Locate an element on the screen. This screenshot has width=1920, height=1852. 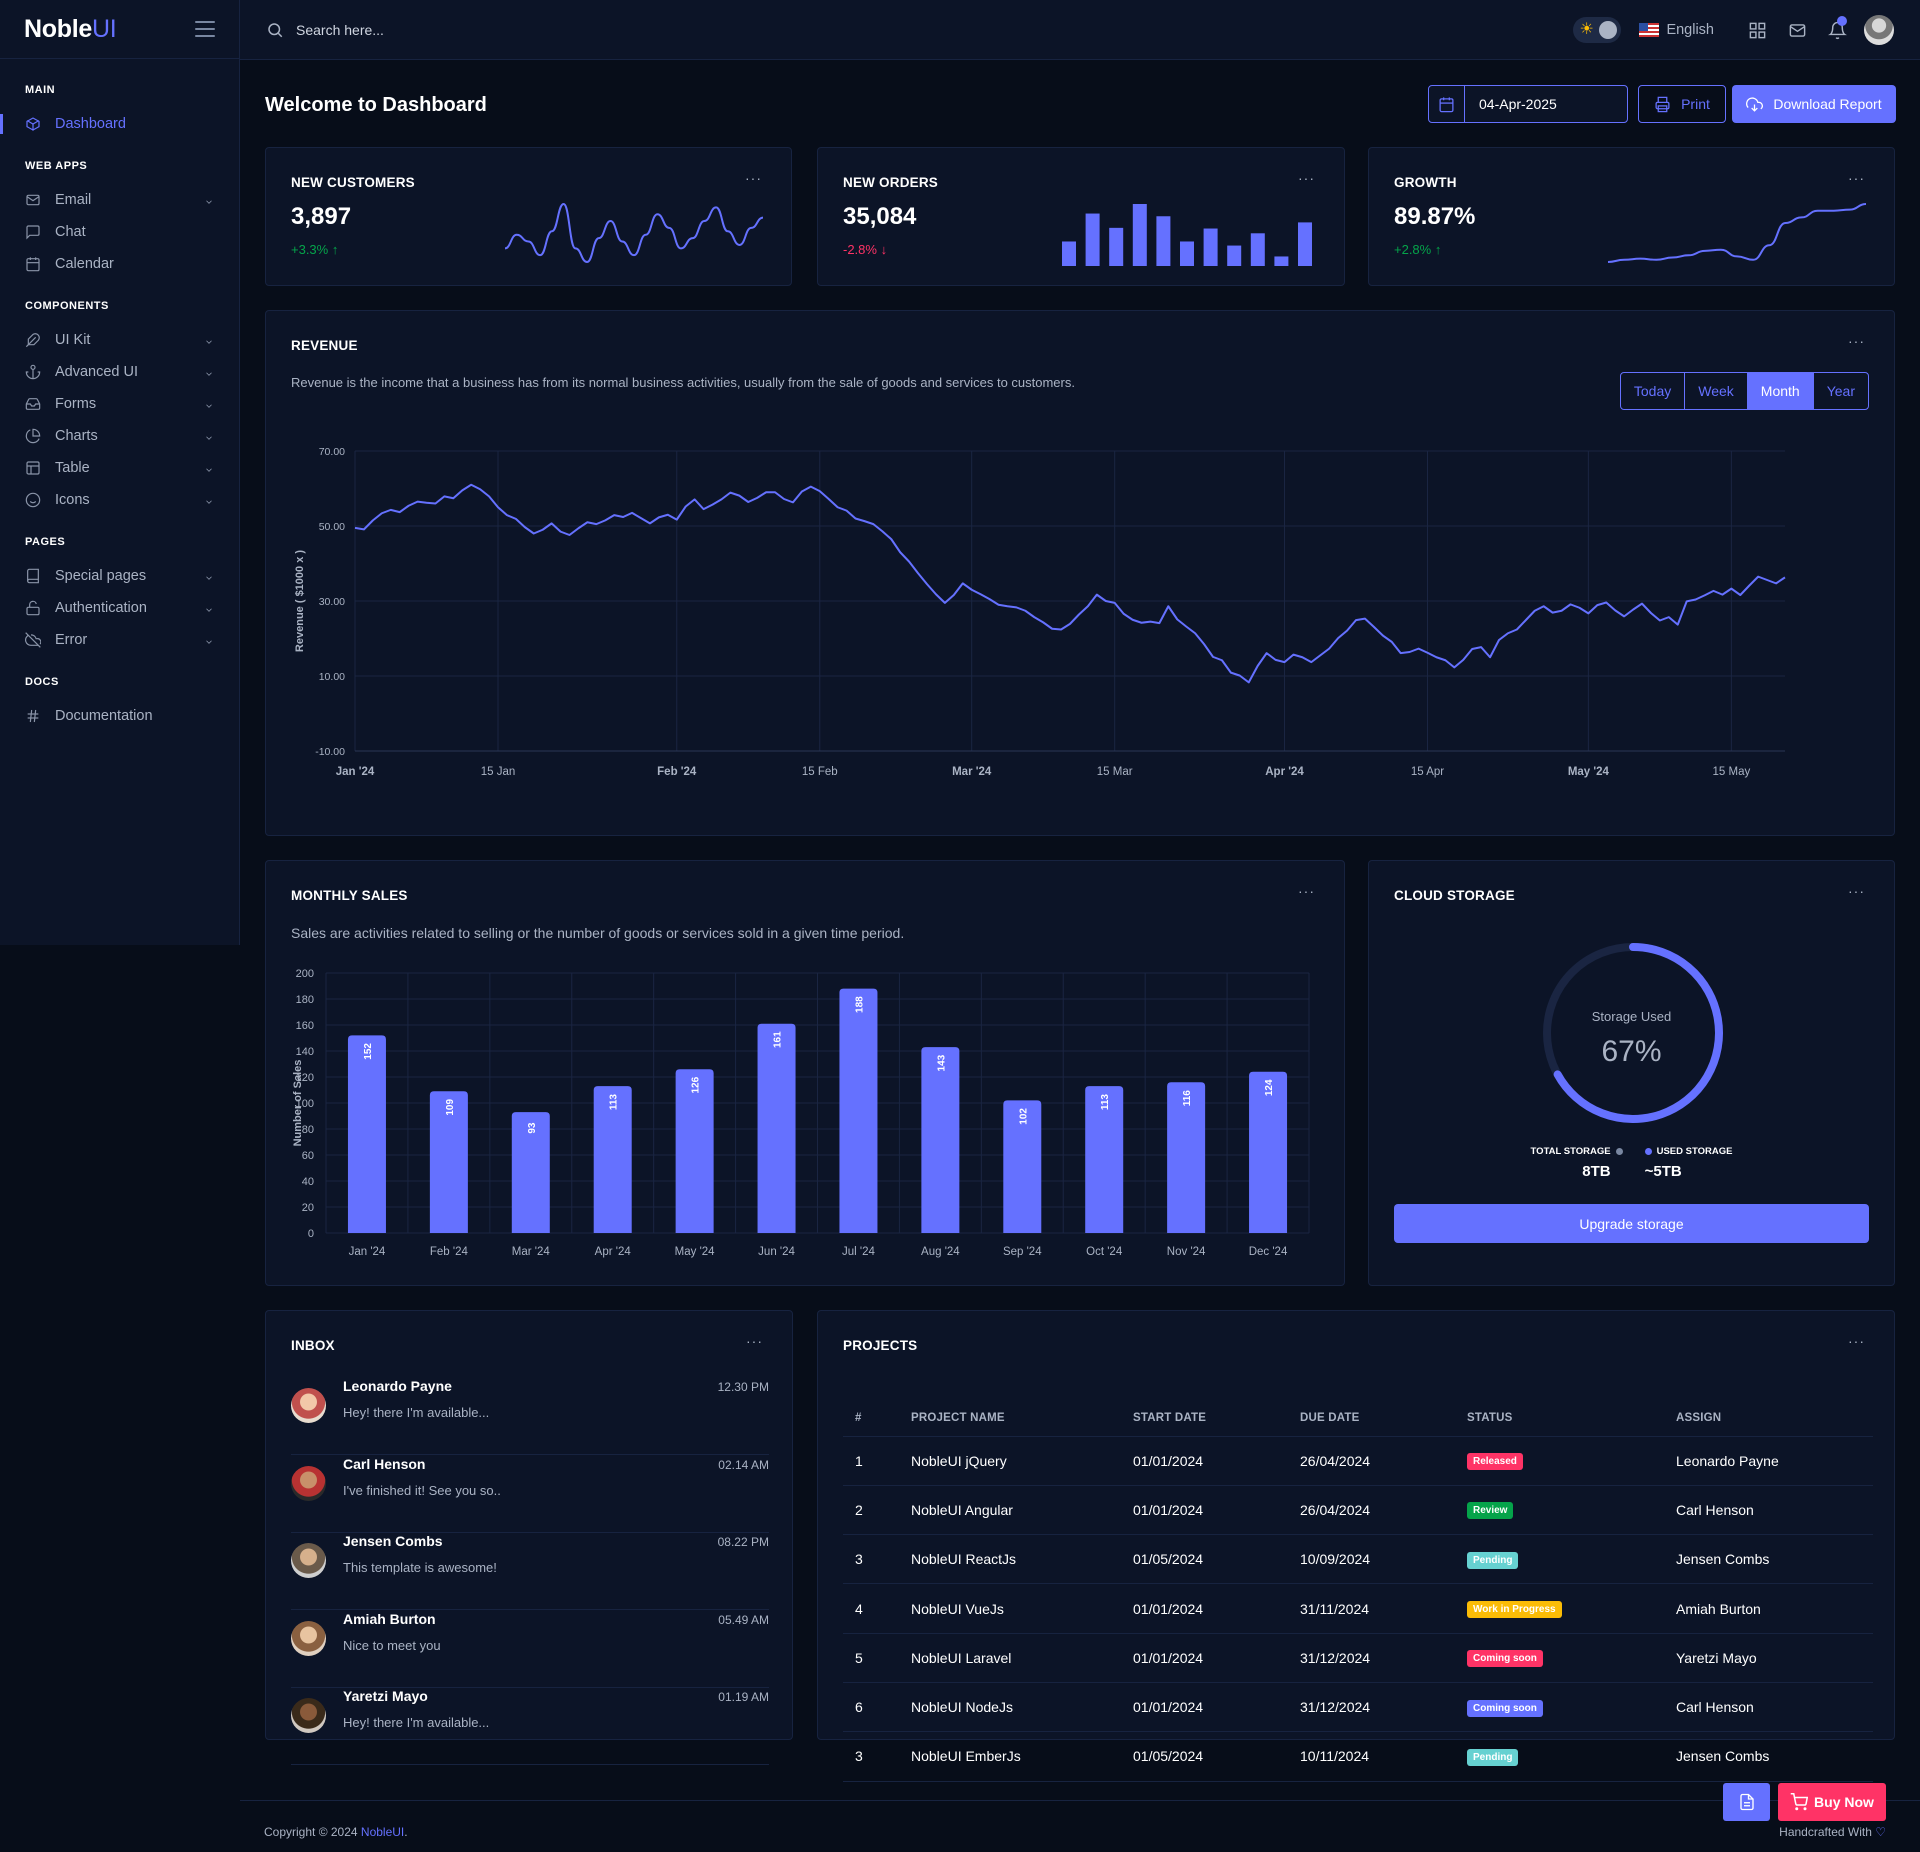
sidebar-header: NobleUI is located at coordinates (119, 29).